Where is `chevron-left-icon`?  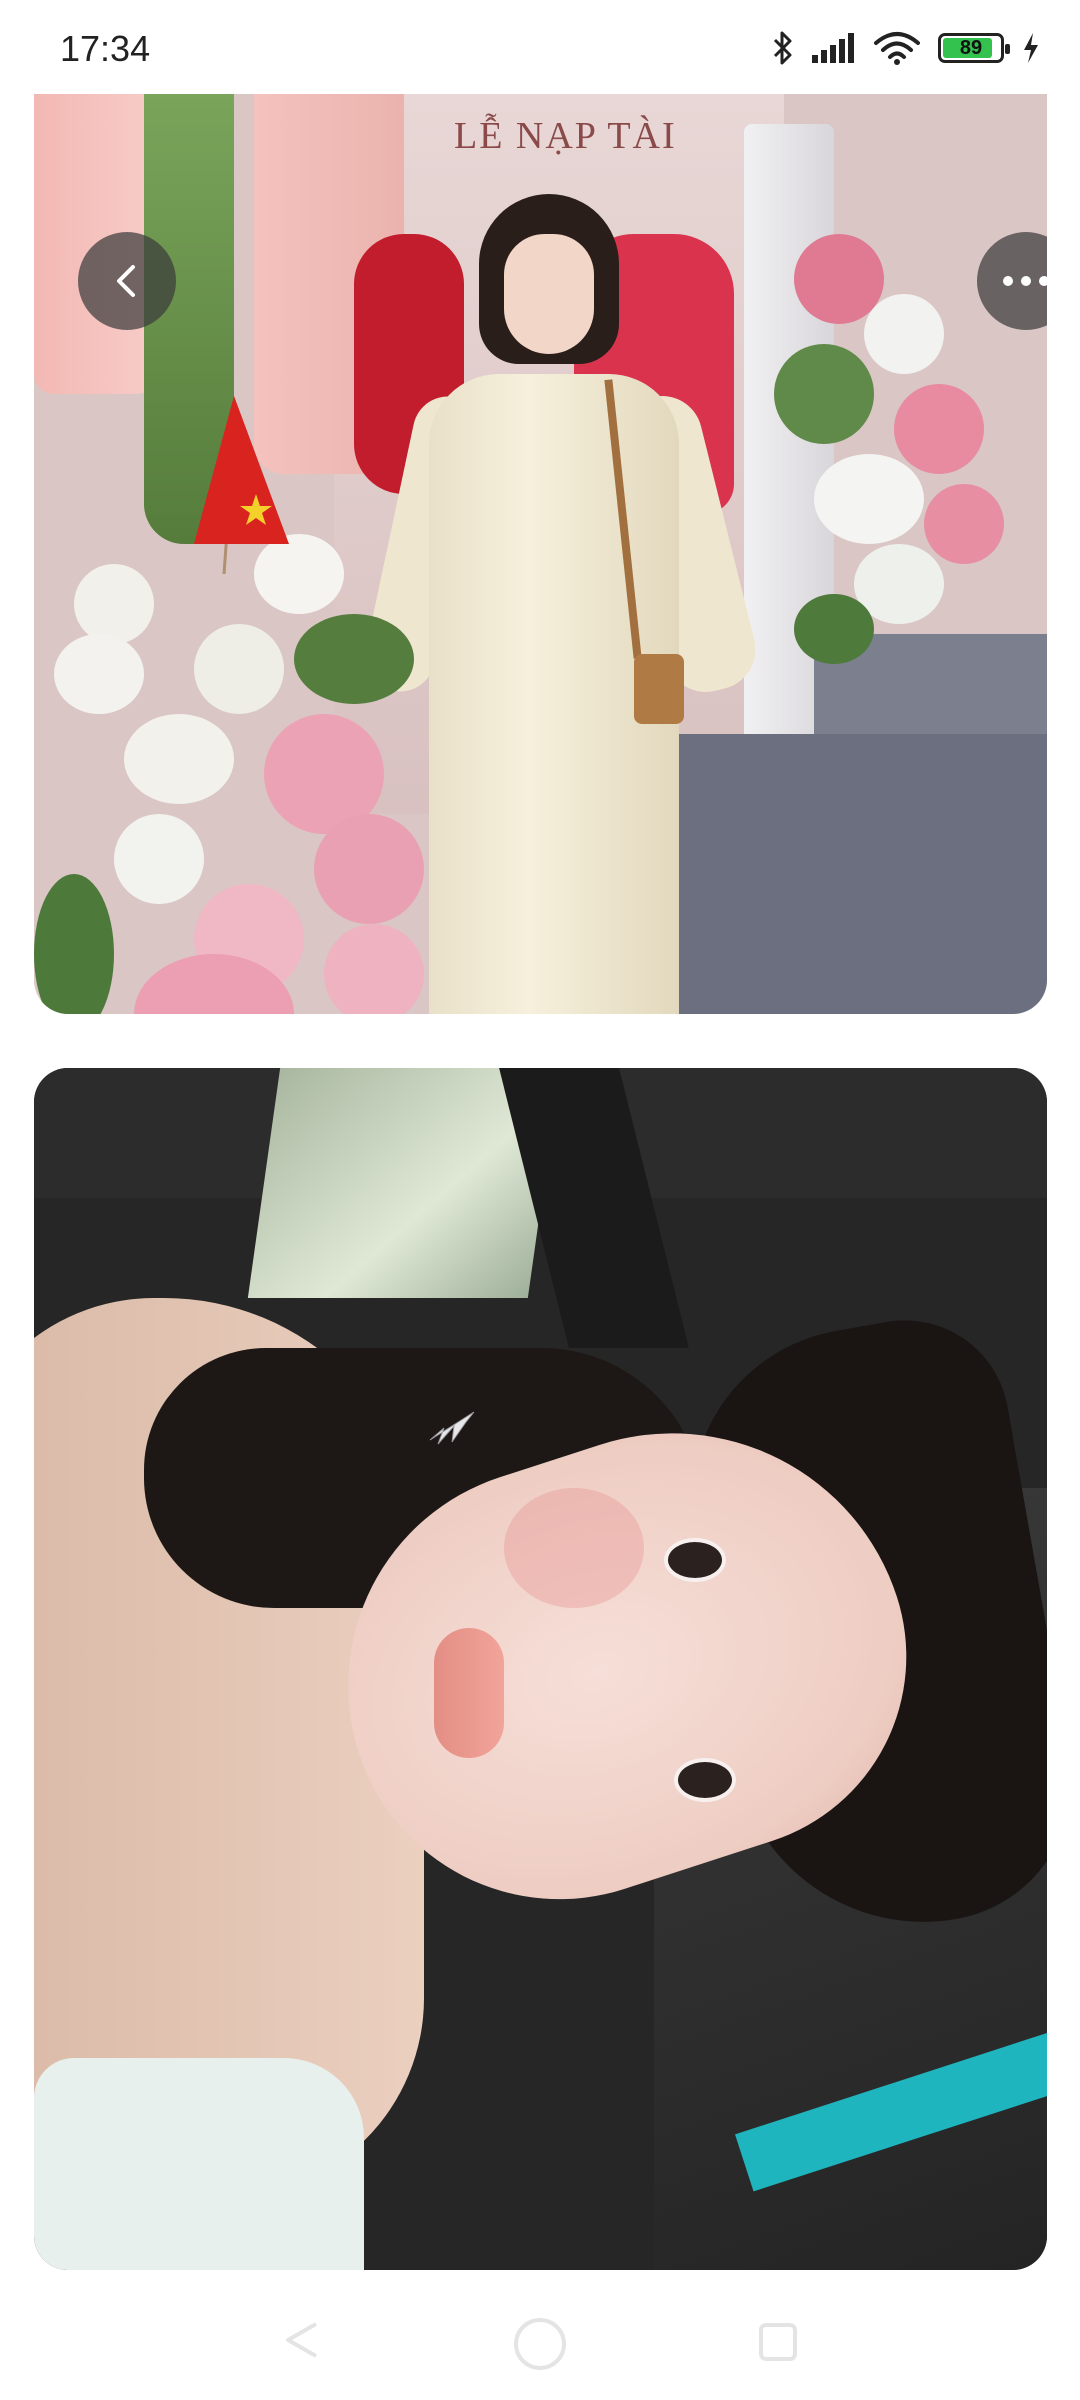
chevron-left-icon is located at coordinates (126, 281).